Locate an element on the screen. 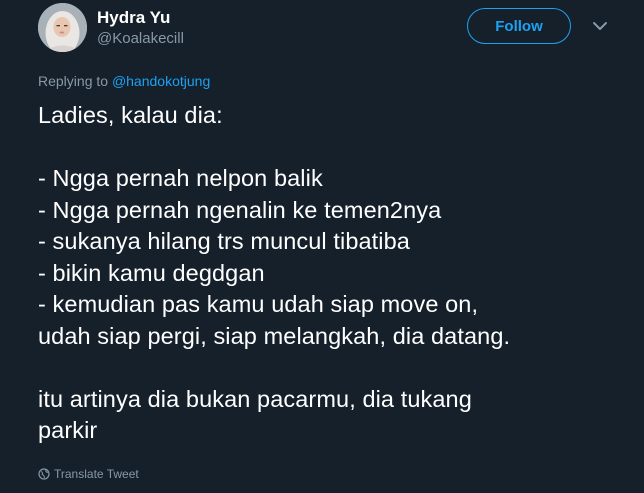 The image size is (644, 493). replying-to: Replying to @handokotjung is located at coordinates (124, 81).